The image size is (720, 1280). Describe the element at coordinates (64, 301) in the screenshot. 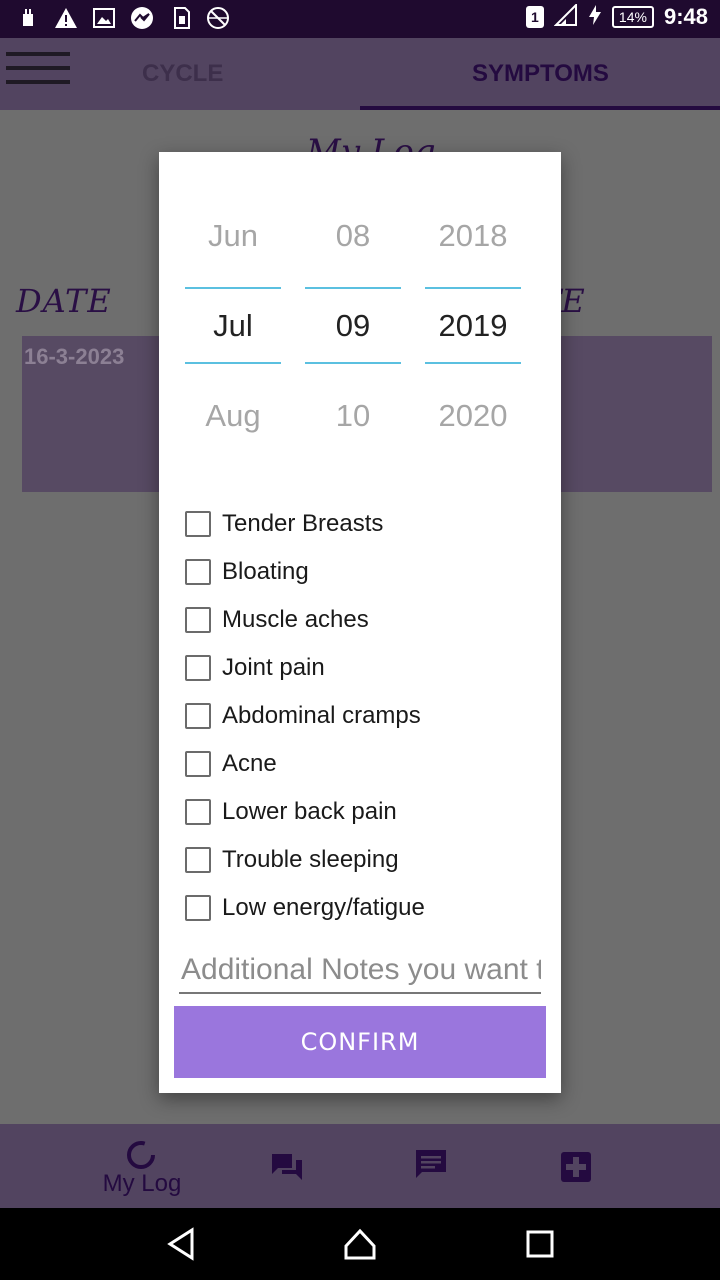

I see `date-column-header: DATE` at that location.